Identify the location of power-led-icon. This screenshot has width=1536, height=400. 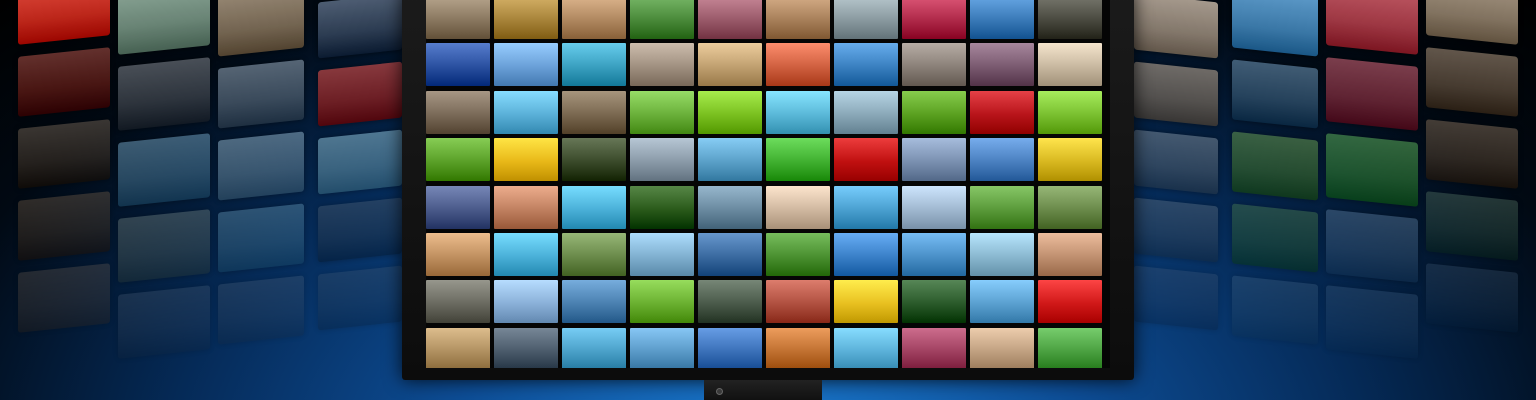
(719, 391).